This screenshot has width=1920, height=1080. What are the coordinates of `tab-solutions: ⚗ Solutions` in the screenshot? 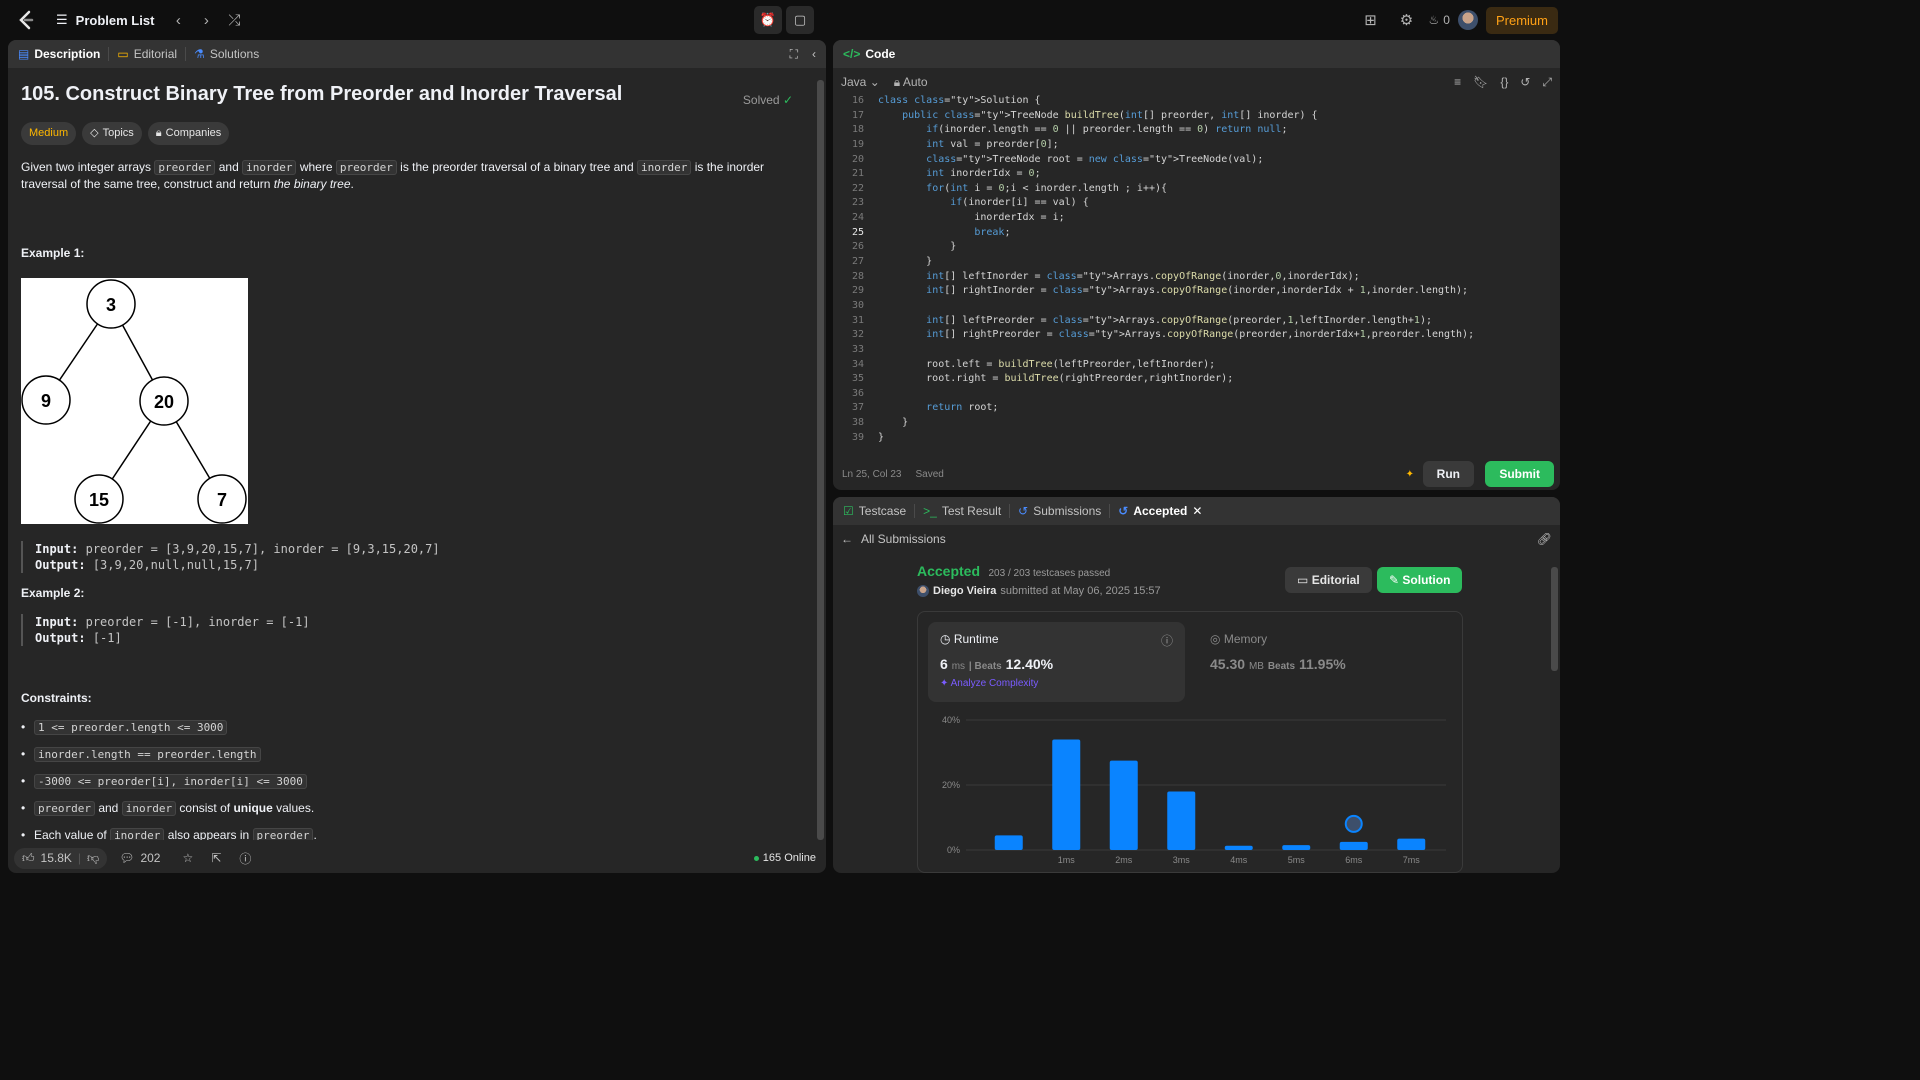 It's located at (226, 54).